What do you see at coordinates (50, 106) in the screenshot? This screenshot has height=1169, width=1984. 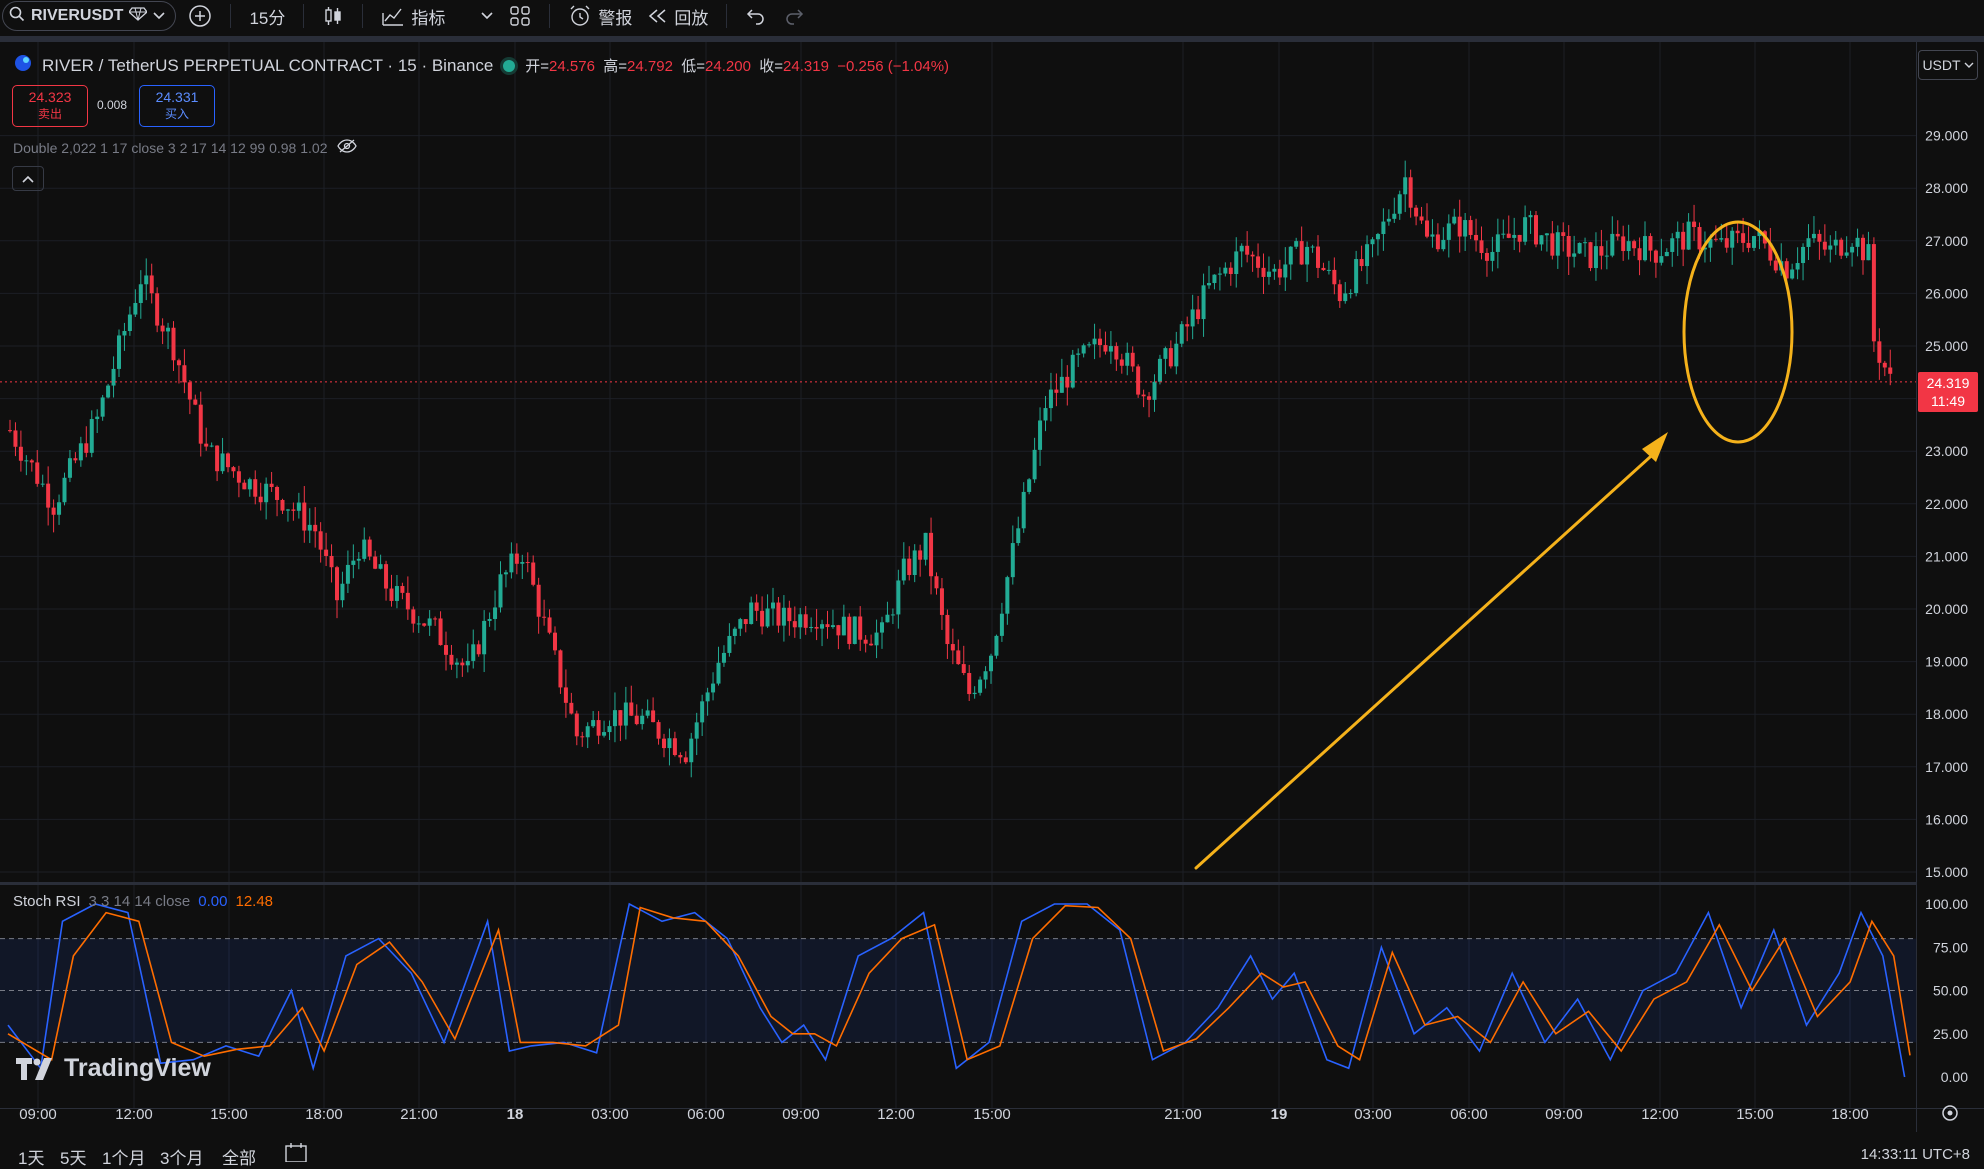 I see `sell-button: 24.323 卖出` at bounding box center [50, 106].